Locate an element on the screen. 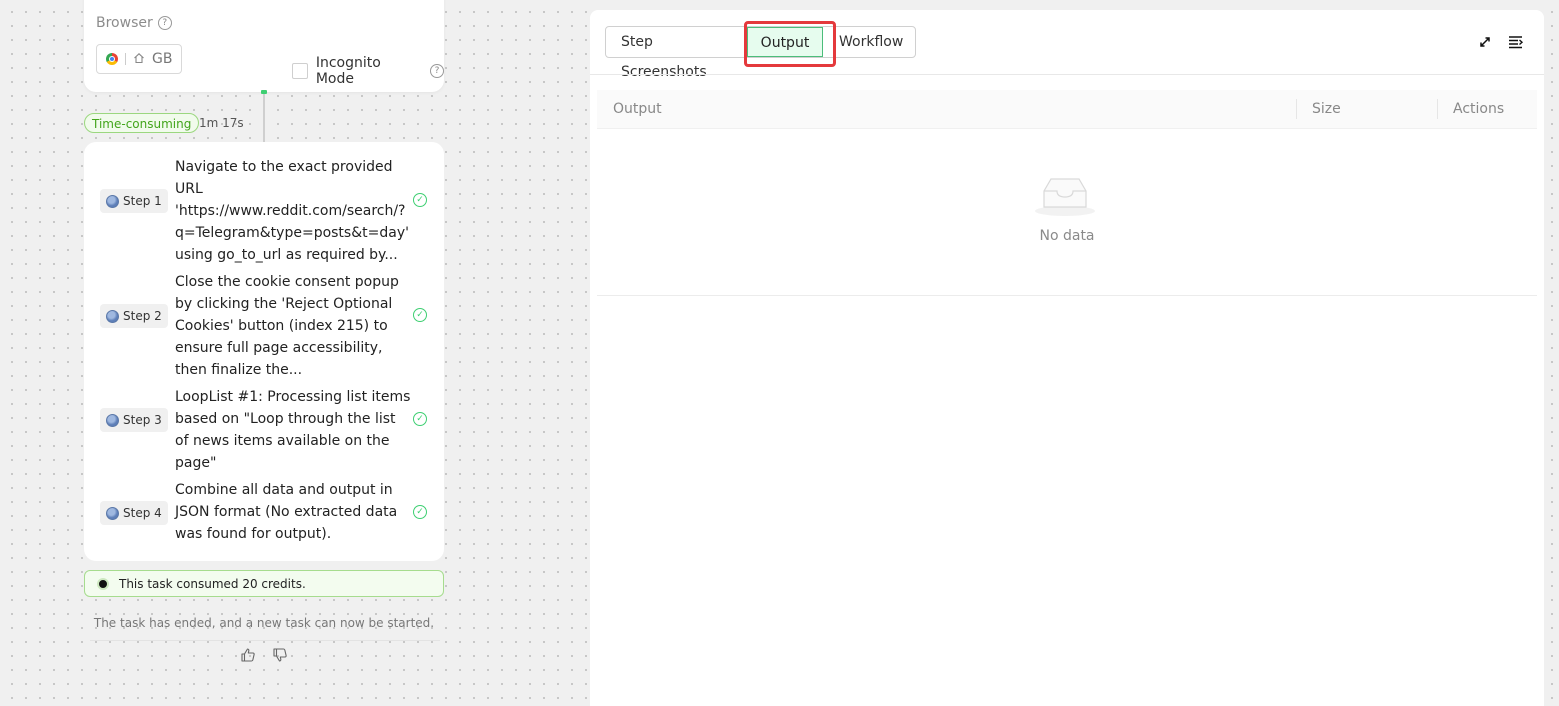 This screenshot has height=706, width=1559. table-empty-state: No data is located at coordinates (1067, 212).